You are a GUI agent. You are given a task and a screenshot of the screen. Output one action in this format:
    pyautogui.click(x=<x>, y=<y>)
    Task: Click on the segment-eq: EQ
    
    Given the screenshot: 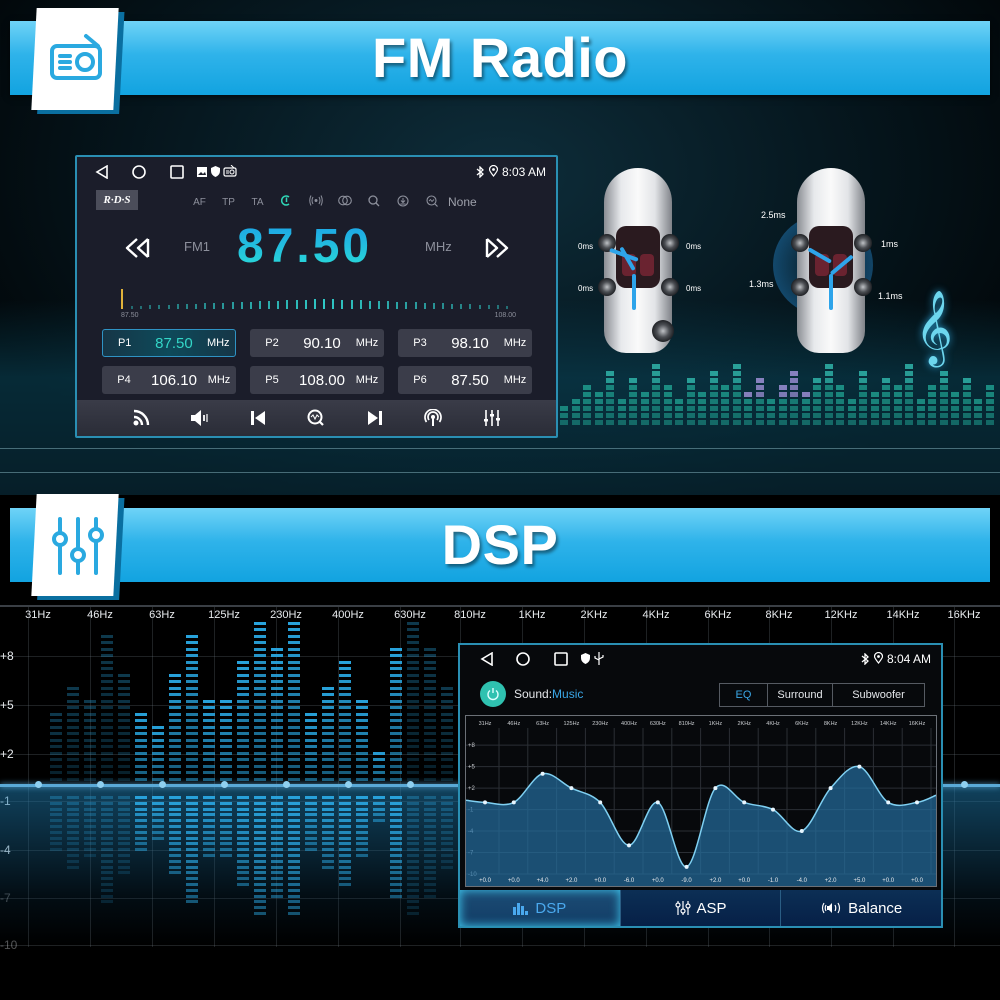 What is the action you would take?
    pyautogui.click(x=744, y=695)
    